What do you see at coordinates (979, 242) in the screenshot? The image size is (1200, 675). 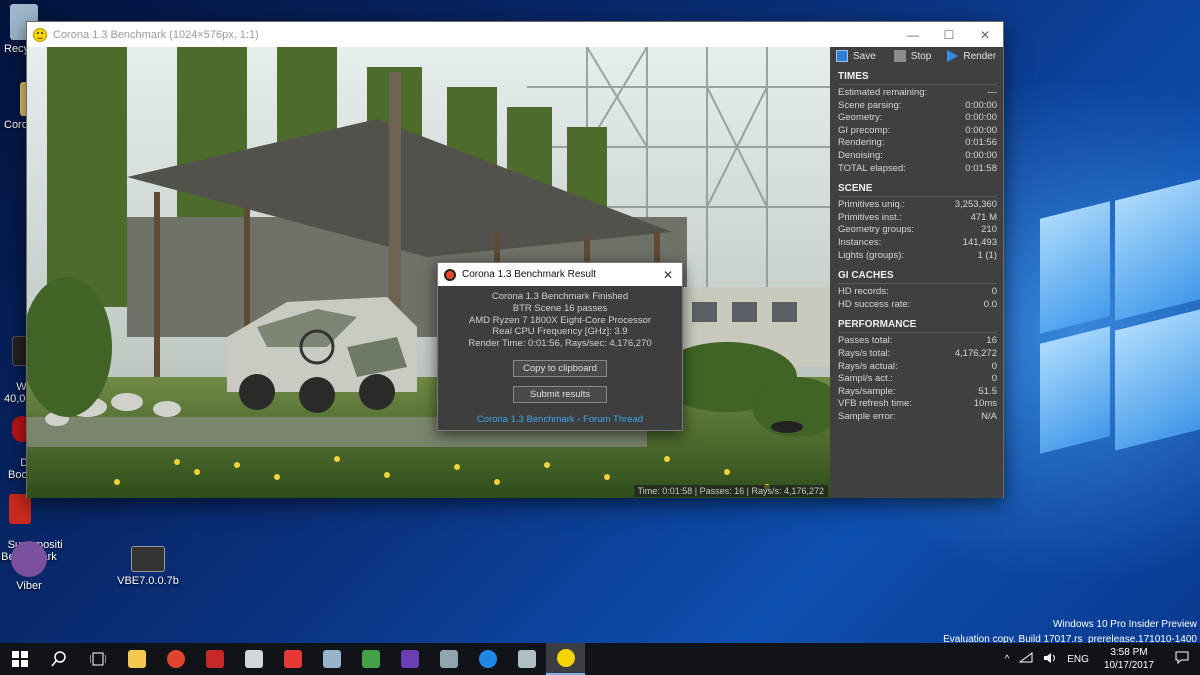 I see `stat-value: 141,493` at bounding box center [979, 242].